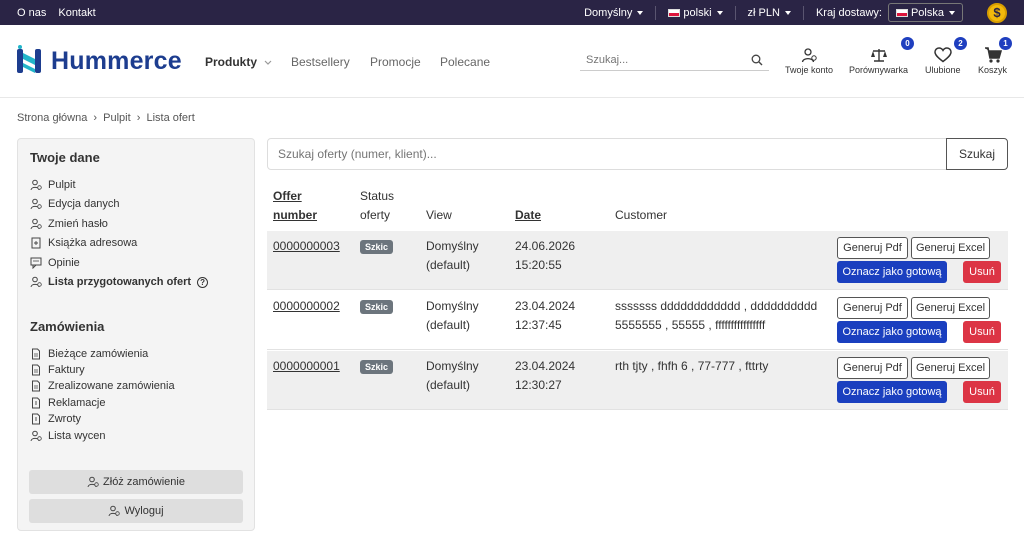  I want to click on sidebar-item-completed-orders: Zrealizowane zamówienia, so click(102, 386).